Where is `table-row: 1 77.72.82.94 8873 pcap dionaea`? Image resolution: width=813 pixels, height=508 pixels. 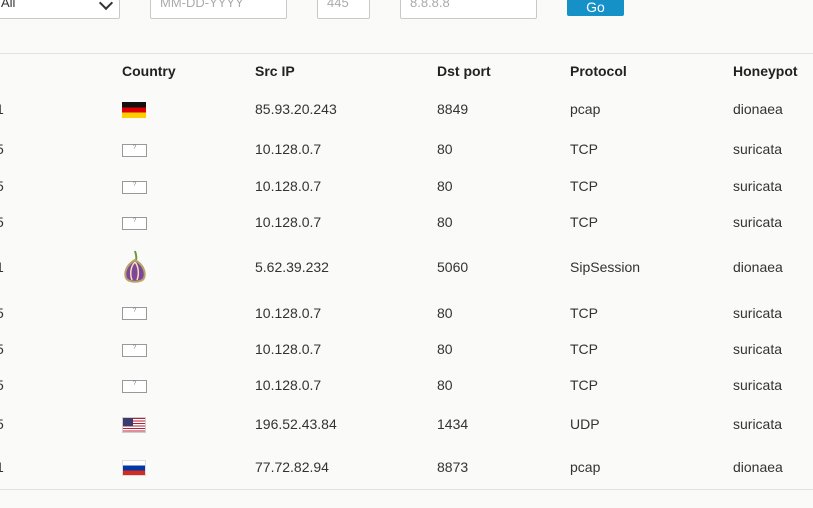
table-row: 1 77.72.82.94 8873 pcap dionaea is located at coordinates (406, 467).